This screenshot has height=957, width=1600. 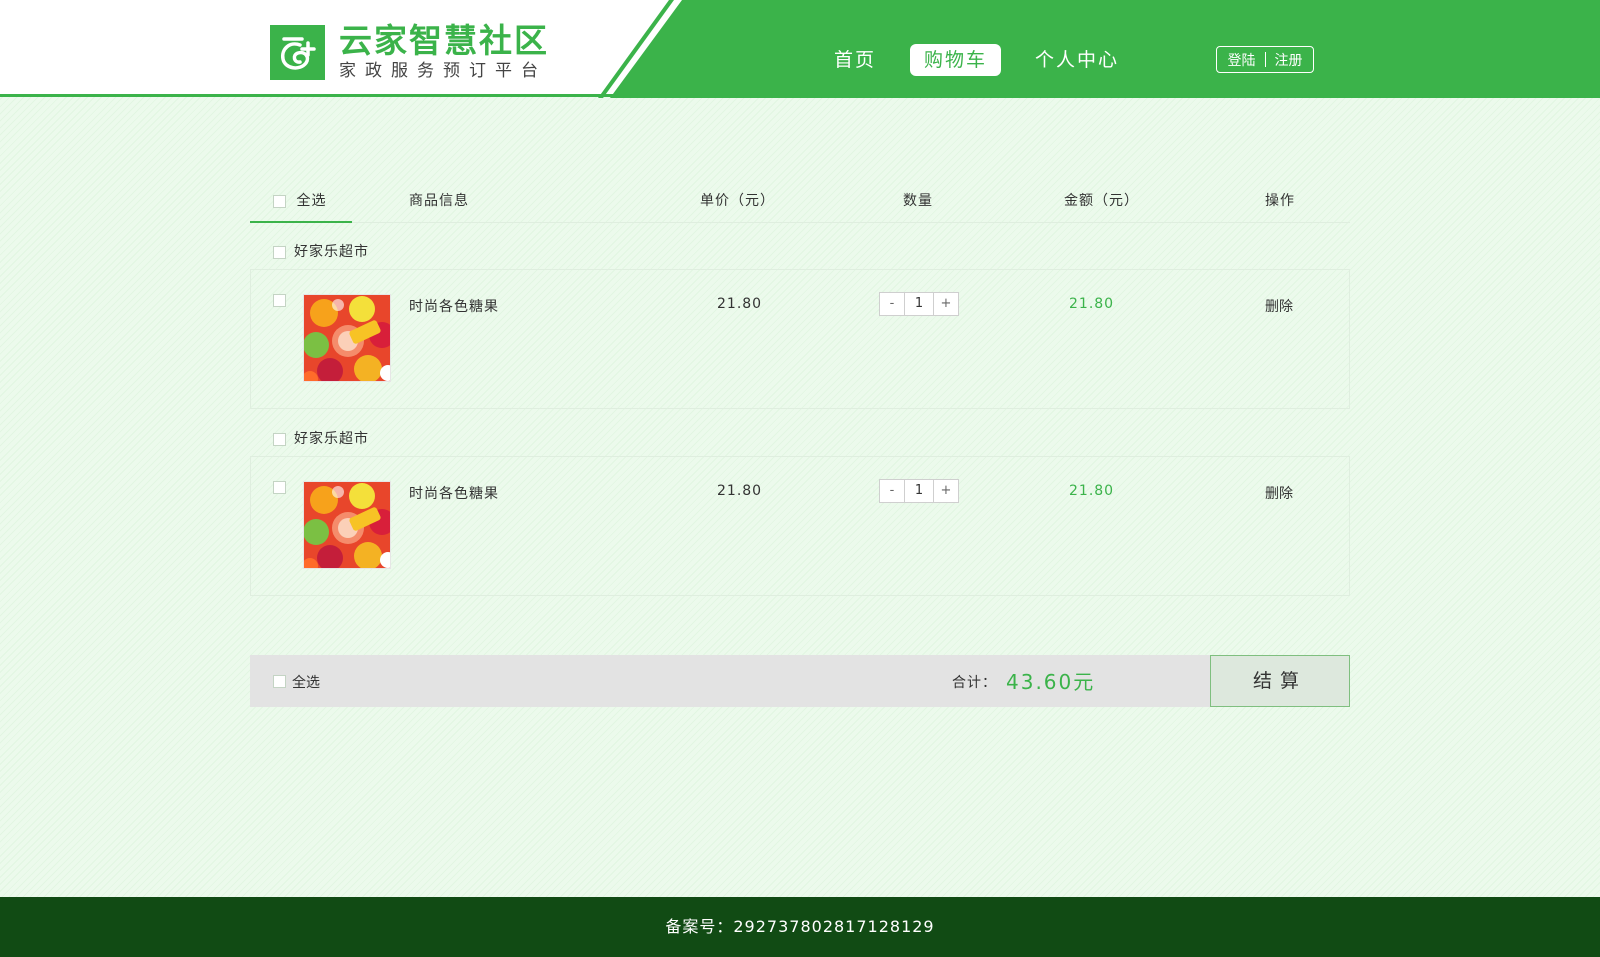 I want to click on auth-box: 登陆 注册, so click(x=1265, y=59).